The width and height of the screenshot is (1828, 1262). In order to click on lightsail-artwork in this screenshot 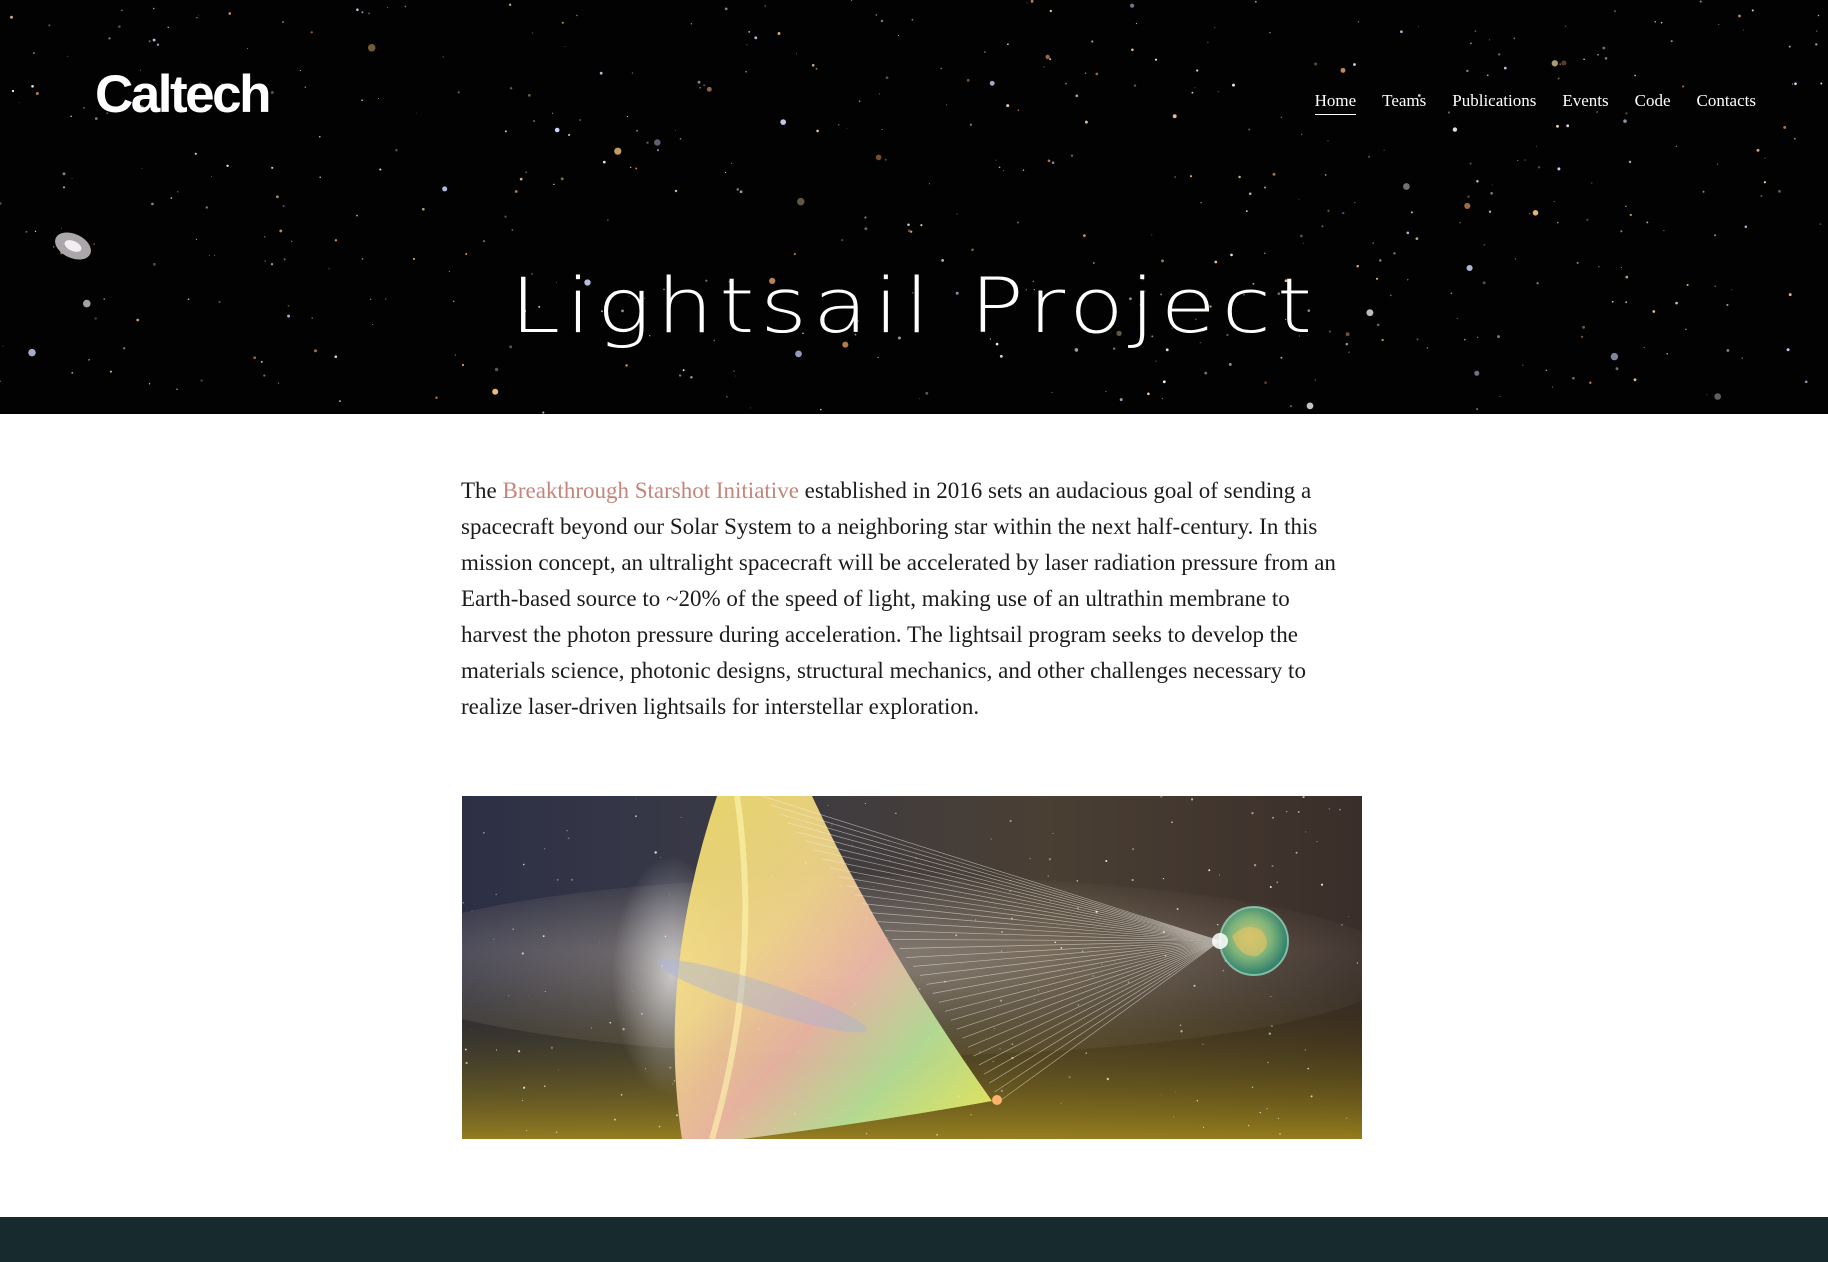, I will do `click(912, 967)`.